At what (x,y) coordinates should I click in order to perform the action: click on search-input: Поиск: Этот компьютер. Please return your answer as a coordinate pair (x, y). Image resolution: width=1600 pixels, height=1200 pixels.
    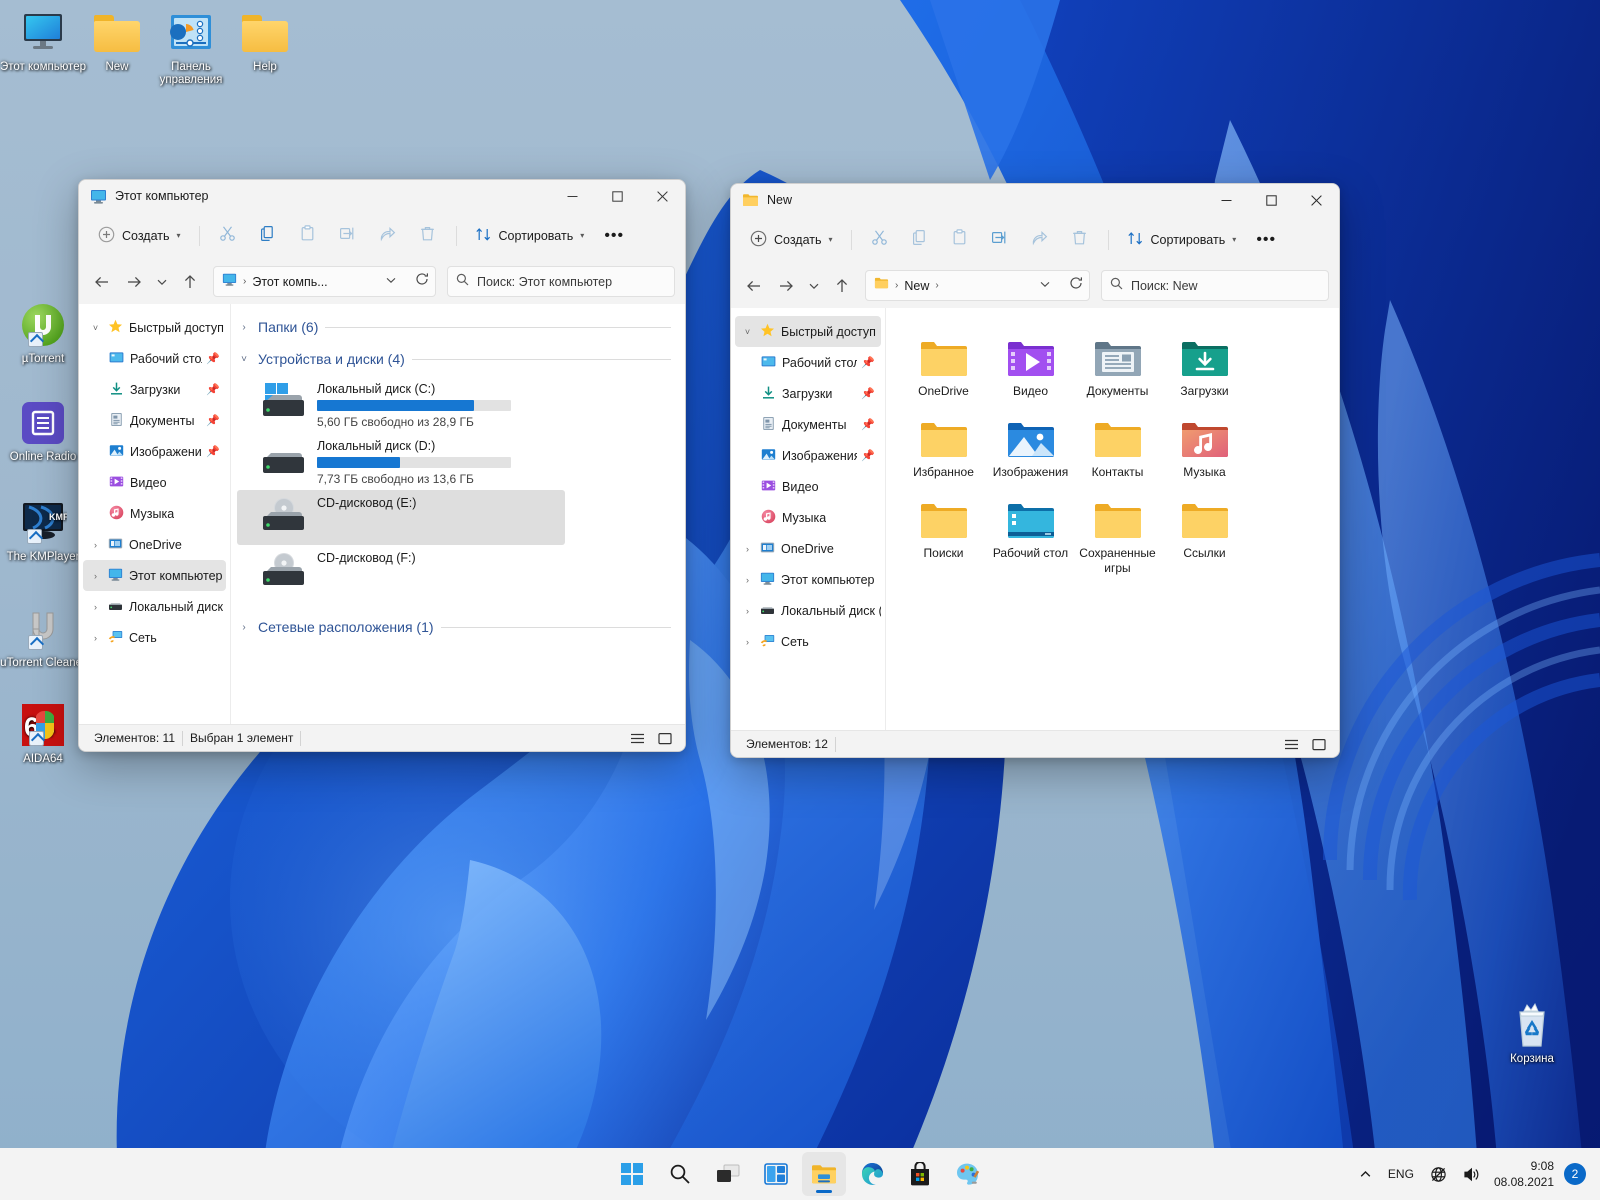
    Looking at the image, I should click on (561, 281).